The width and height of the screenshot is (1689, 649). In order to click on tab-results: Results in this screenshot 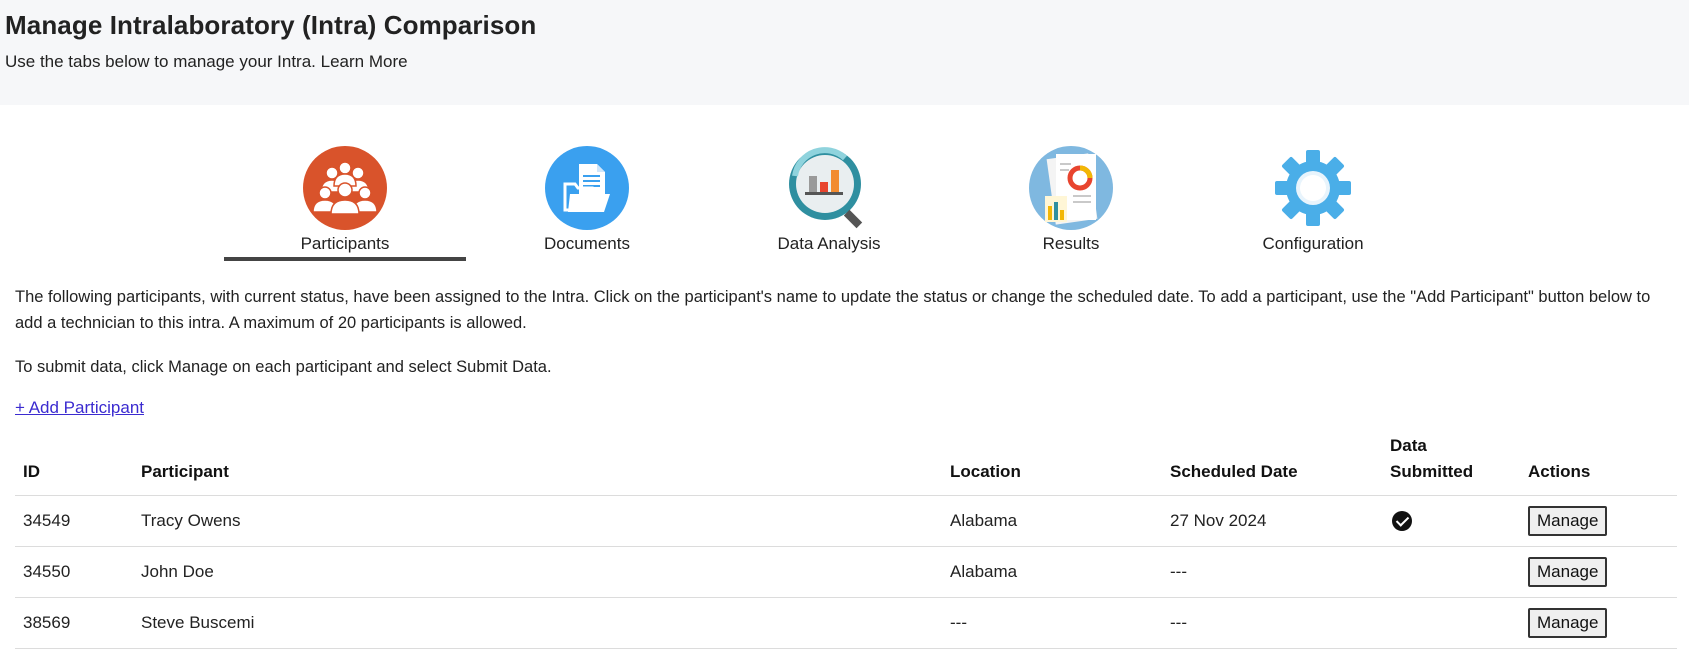, I will do `click(1071, 204)`.